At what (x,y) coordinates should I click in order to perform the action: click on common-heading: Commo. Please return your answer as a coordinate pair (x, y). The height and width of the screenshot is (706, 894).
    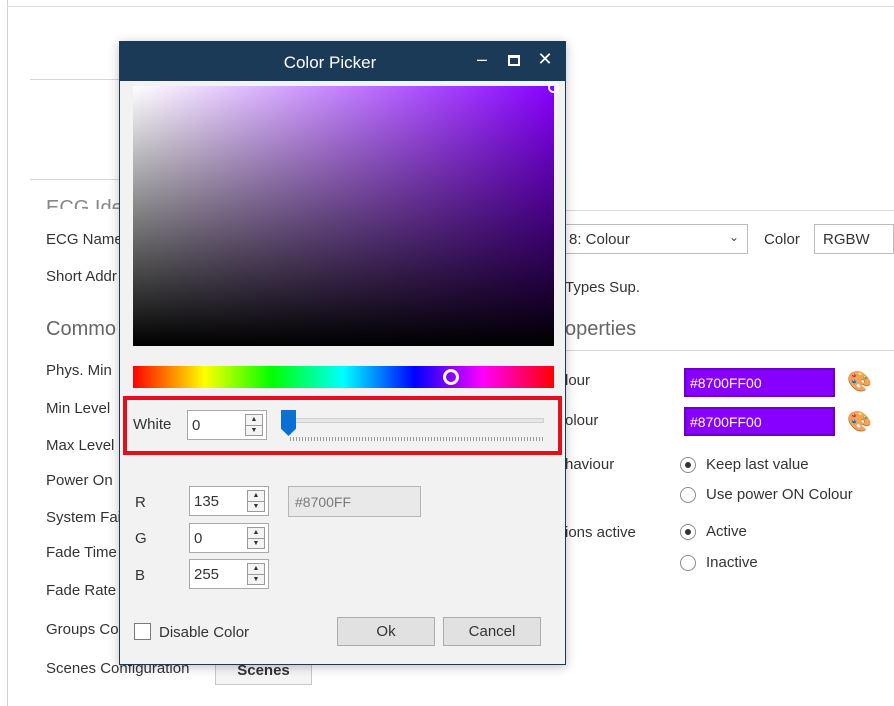
    Looking at the image, I should click on (81, 329).